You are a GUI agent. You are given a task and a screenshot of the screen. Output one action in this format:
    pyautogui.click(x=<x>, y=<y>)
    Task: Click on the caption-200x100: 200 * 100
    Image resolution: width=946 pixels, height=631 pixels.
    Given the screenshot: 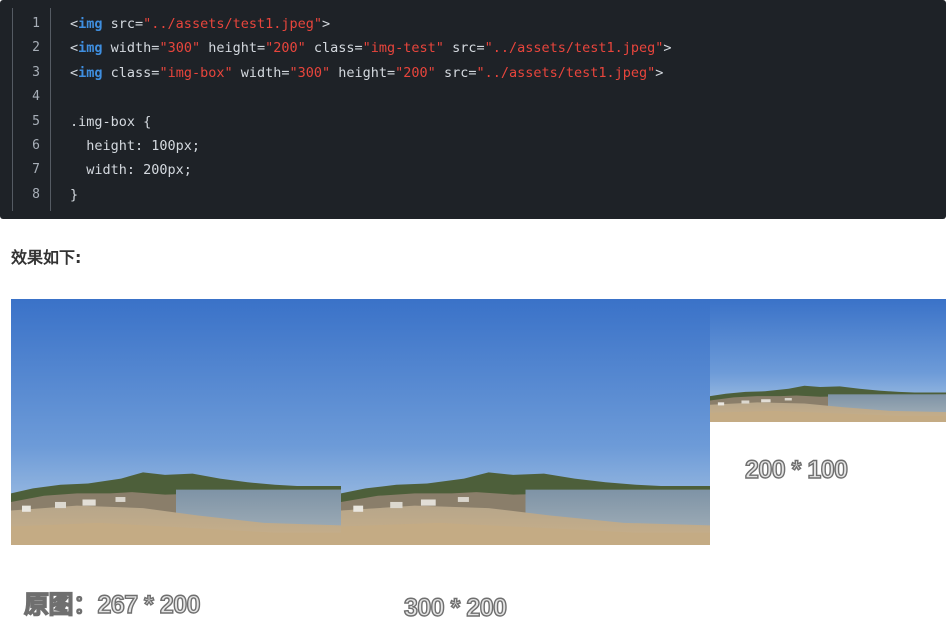 What is the action you would take?
    pyautogui.click(x=796, y=469)
    